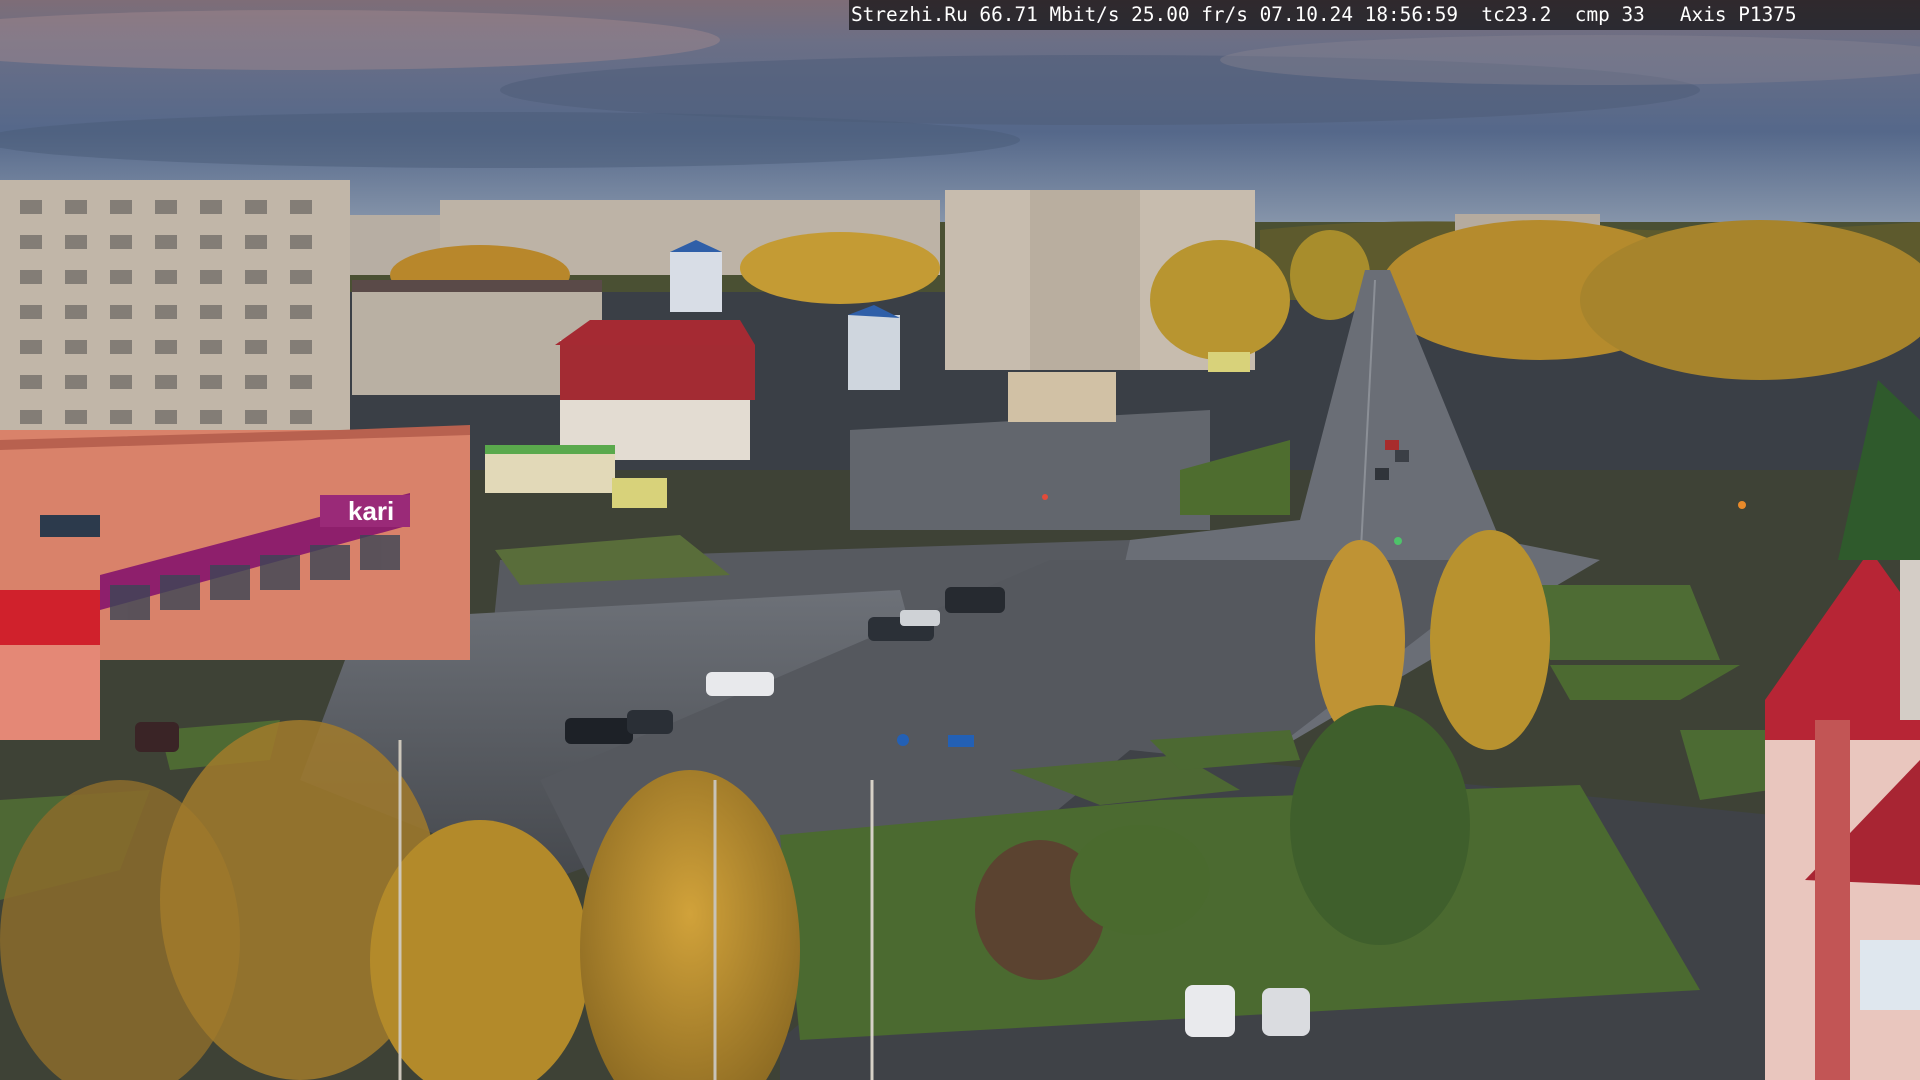 Image resolution: width=1920 pixels, height=1080 pixels. Describe the element at coordinates (371, 511) in the screenshot. I see `store-sign-brand: kari` at that location.